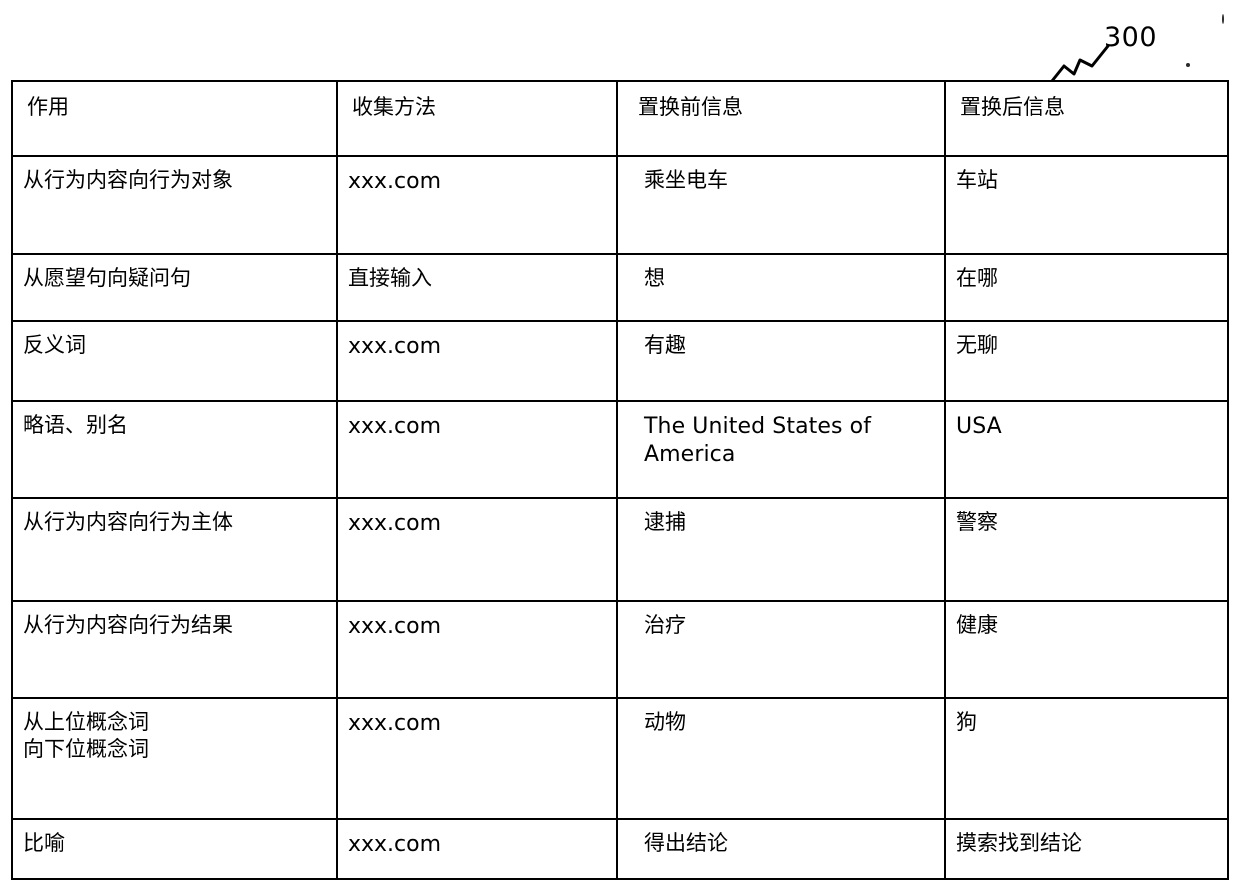 Image resolution: width=1240 pixels, height=894 pixels. I want to click on cell-role-text: 从行为内容向行为对象, so click(128, 180).